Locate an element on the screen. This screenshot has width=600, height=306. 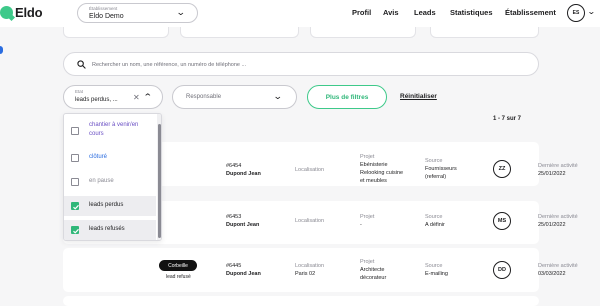
dropdown-option: en pause is located at coordinates (110, 182).